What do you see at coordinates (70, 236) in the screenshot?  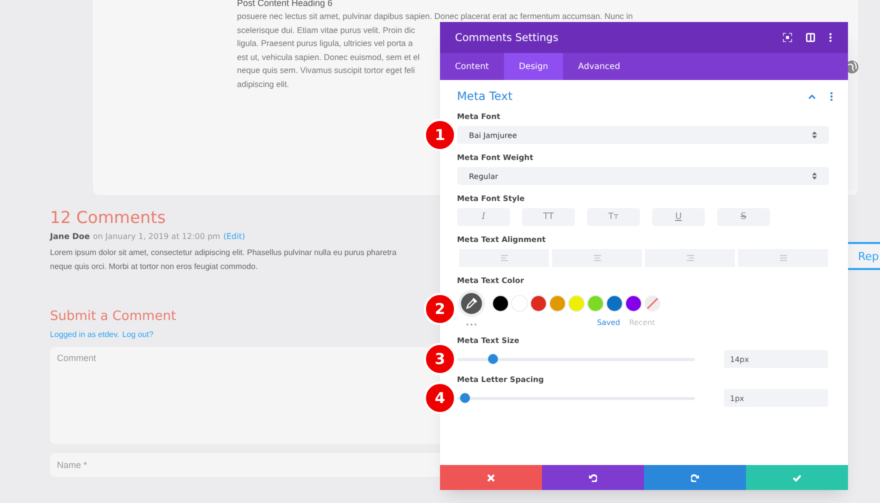 I see `comment-author: Jane Doe` at bounding box center [70, 236].